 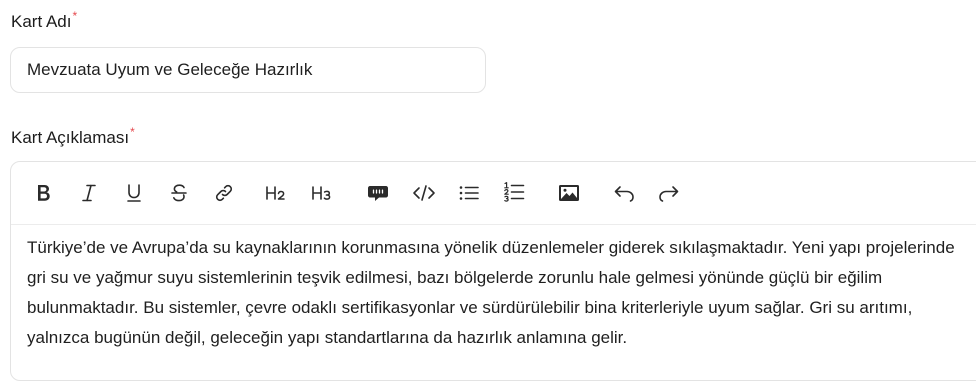 I want to click on code-icon, so click(x=424, y=193).